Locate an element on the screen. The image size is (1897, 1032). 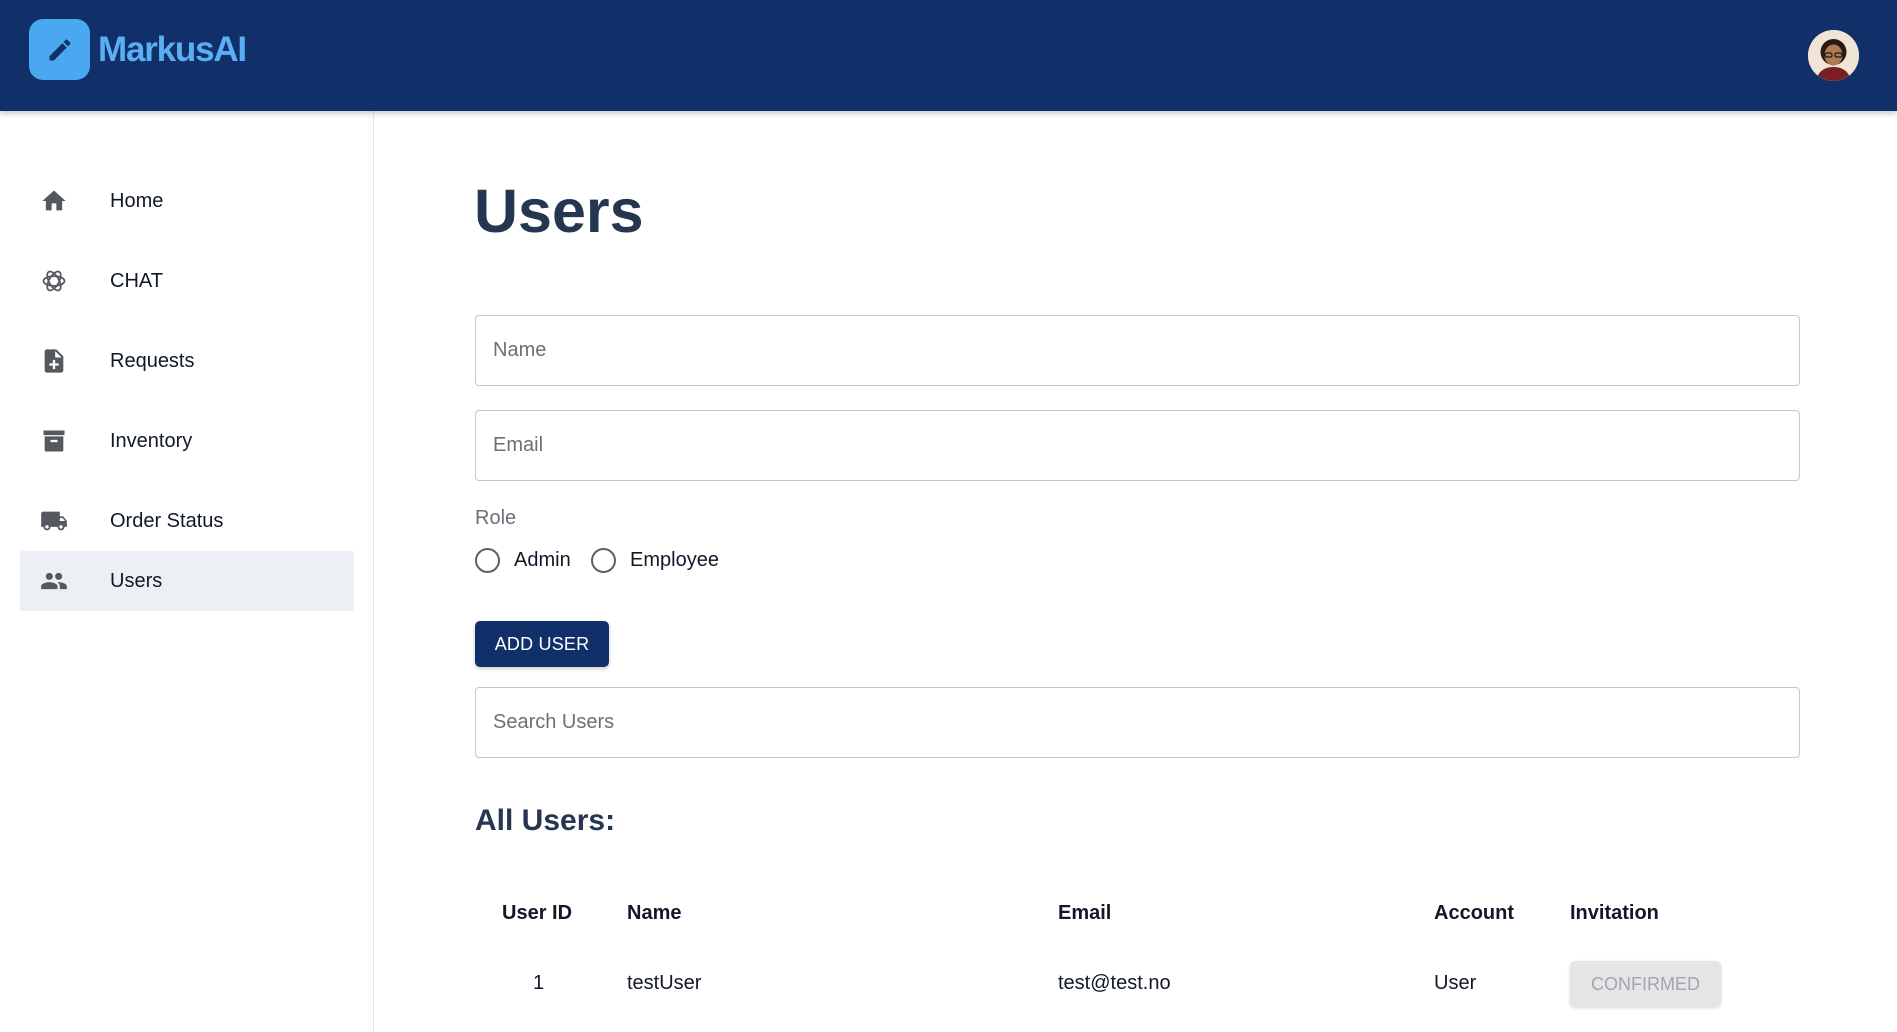
column-header-email: Email is located at coordinates (1085, 913).